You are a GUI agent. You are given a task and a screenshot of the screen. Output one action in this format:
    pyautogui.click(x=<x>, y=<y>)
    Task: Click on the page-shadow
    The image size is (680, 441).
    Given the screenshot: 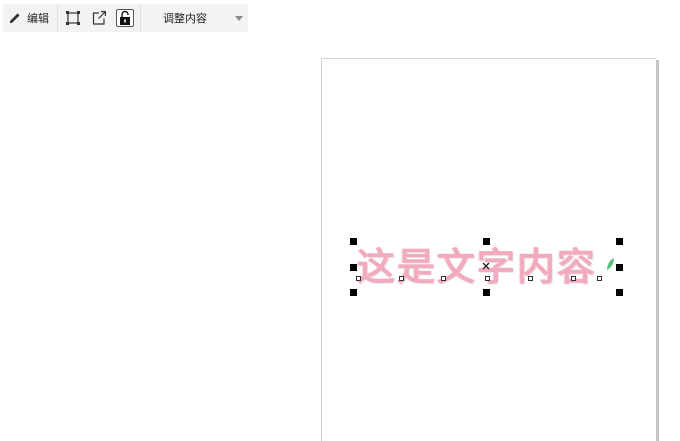 What is the action you would take?
    pyautogui.click(x=657, y=250)
    